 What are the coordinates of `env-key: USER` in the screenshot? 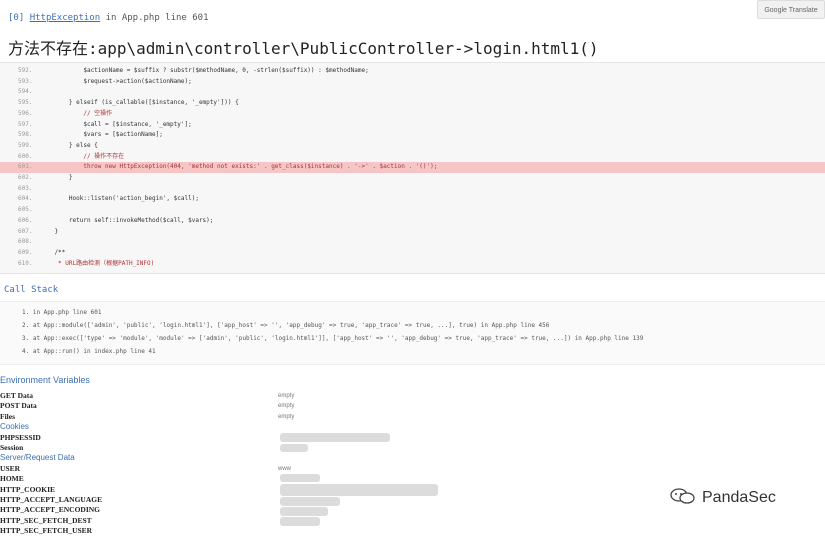 It's located at (10, 468).